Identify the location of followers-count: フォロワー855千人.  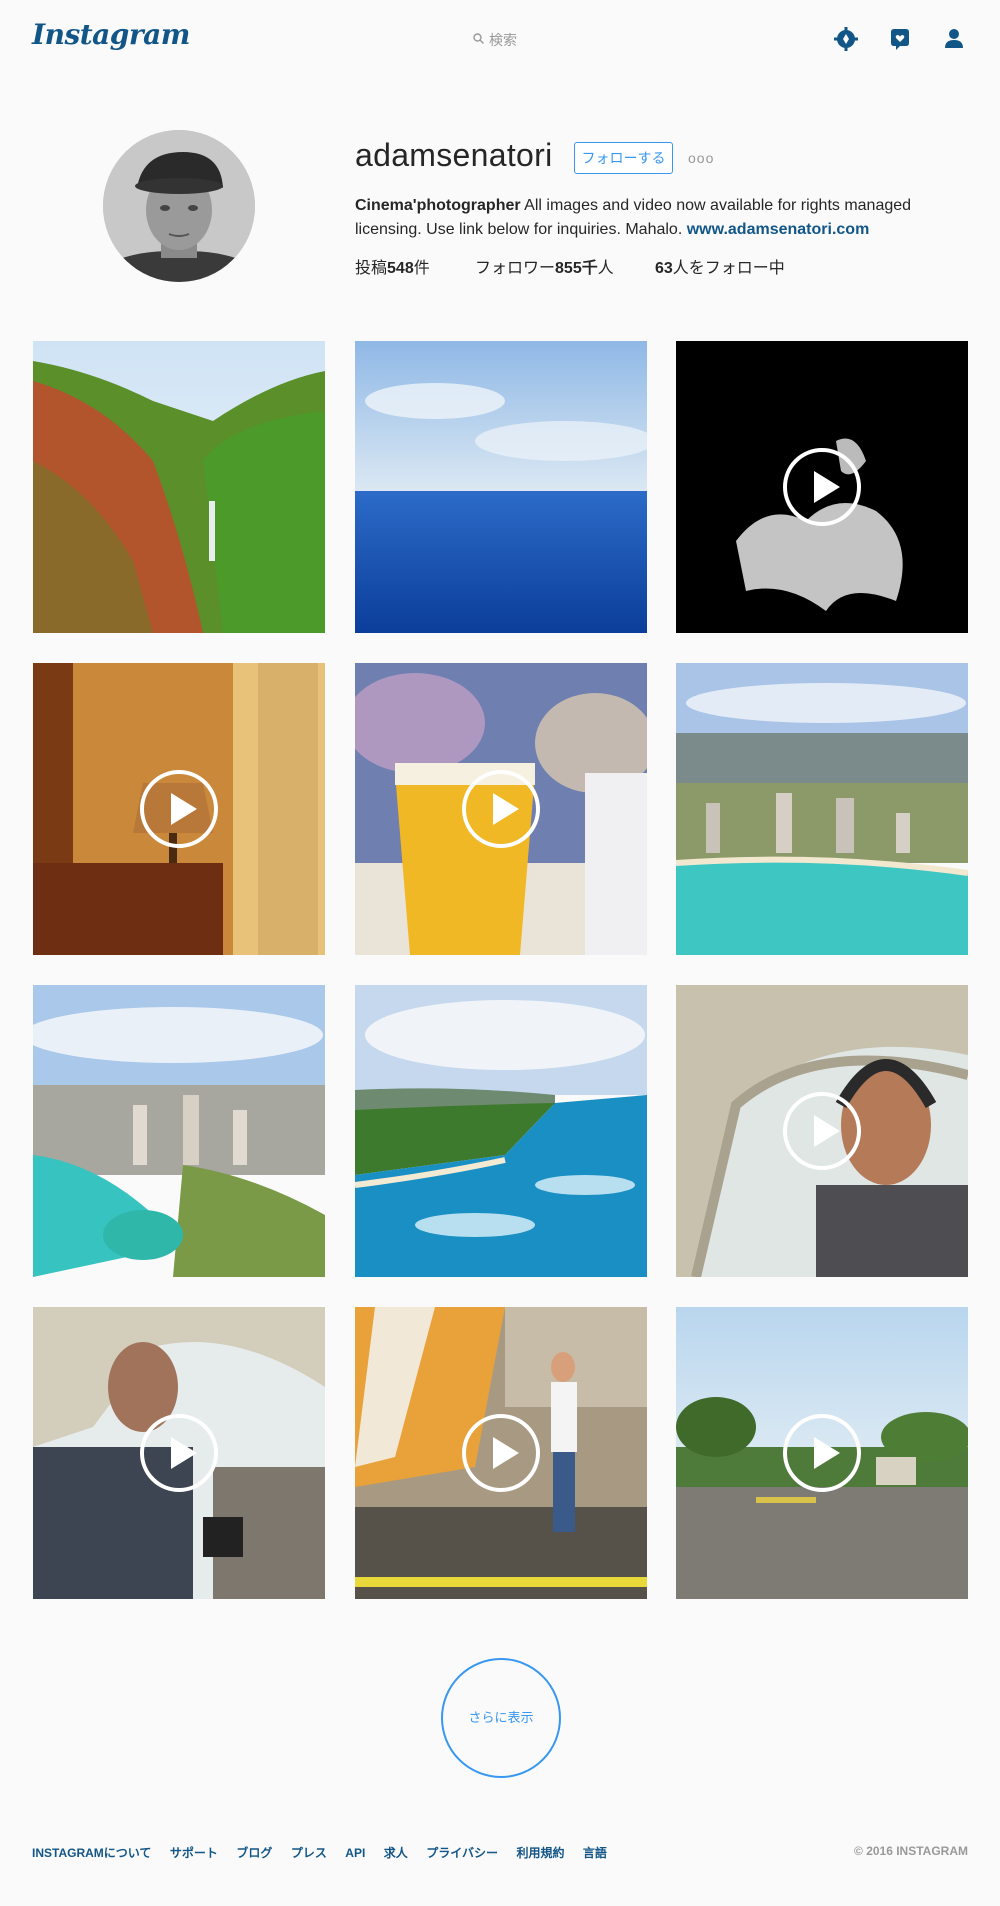
(544, 266).